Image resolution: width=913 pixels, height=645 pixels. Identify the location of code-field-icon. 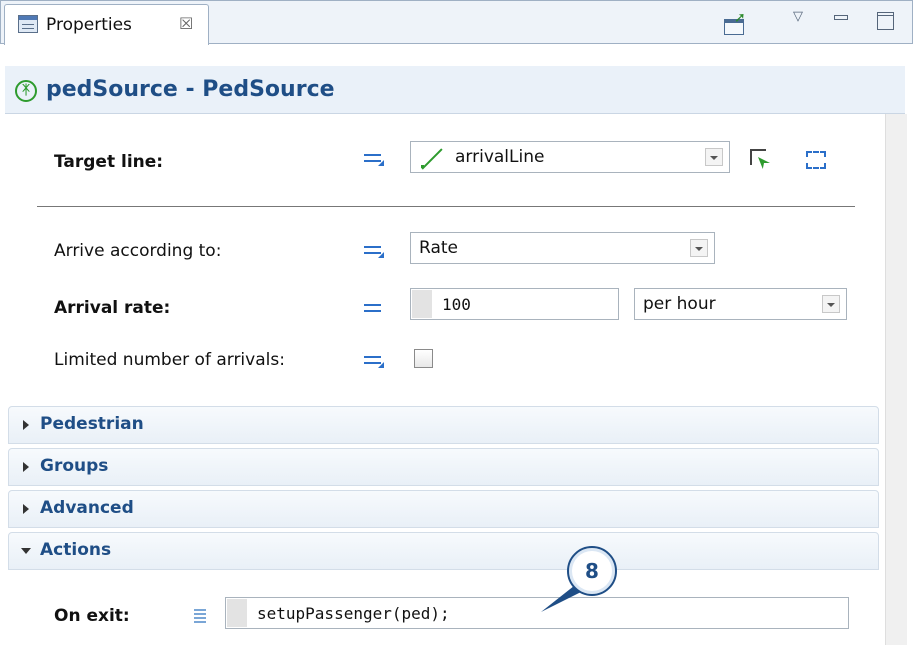
(200, 617).